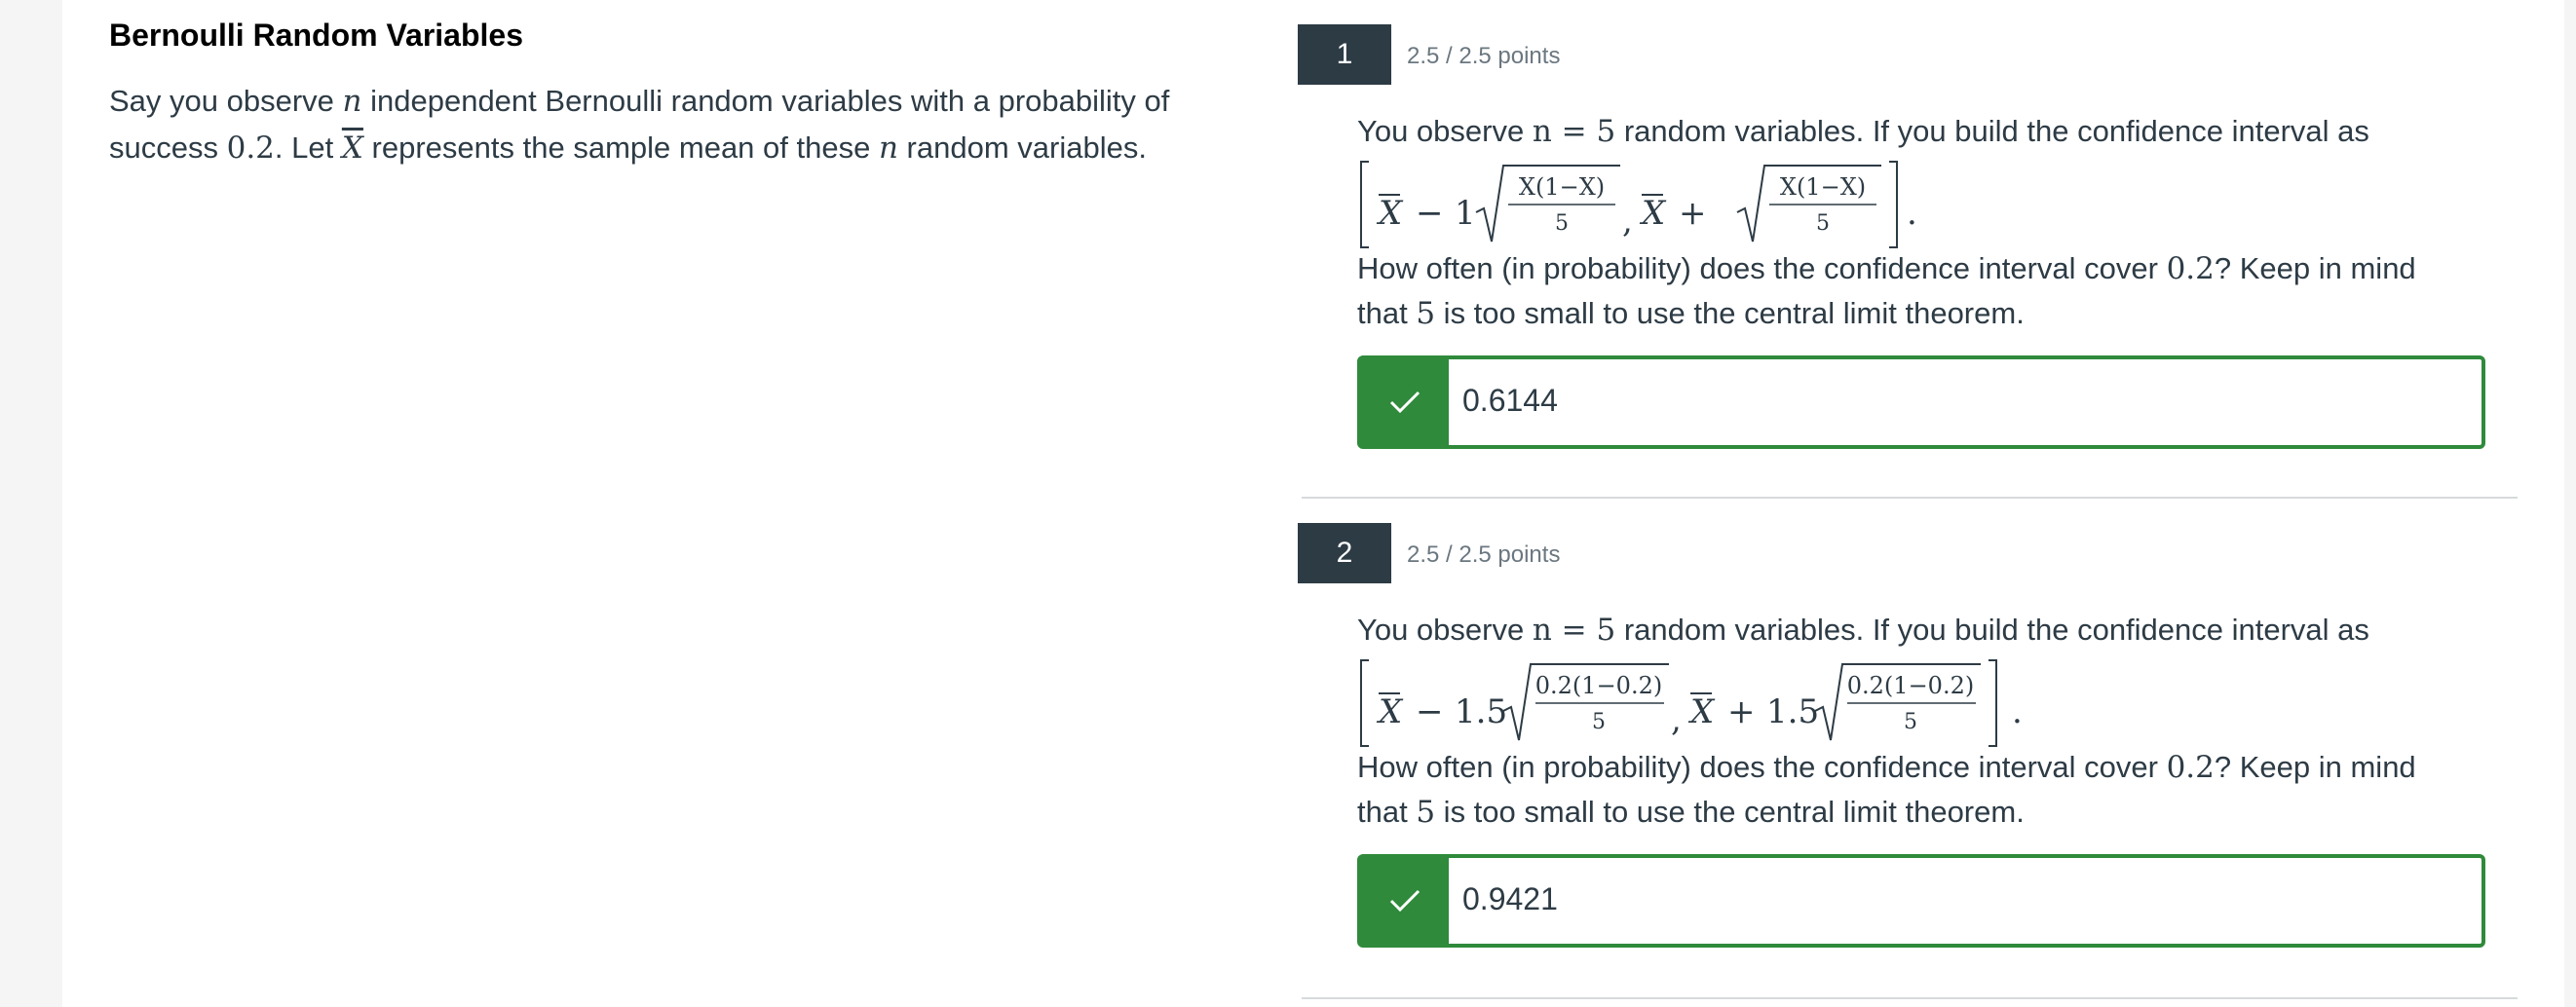  Describe the element at coordinates (1921, 402) in the screenshot. I see `answer-field: 0.6144` at that location.